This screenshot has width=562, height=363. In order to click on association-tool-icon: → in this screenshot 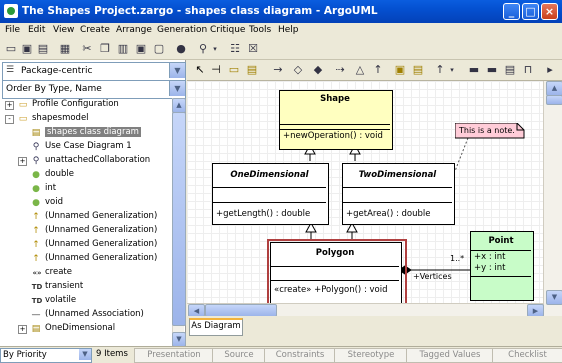, I will do `click(278, 70)`.